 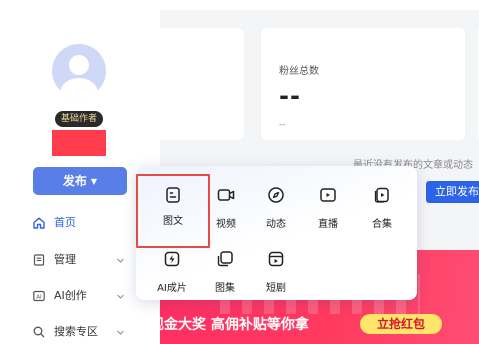 What do you see at coordinates (65, 259) in the screenshot?
I see `sidebar-item-label: 管理` at bounding box center [65, 259].